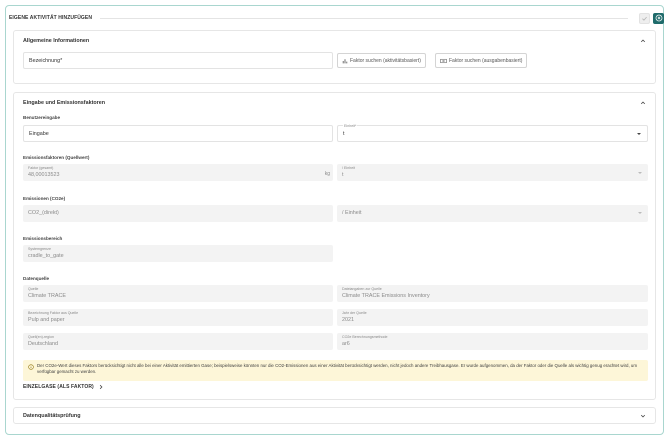 Image resolution: width=670 pixels, height=440 pixels. Describe the element at coordinates (178, 253) in the screenshot. I see `boundary-field: Systemgrenze cradle_to_gate` at that location.